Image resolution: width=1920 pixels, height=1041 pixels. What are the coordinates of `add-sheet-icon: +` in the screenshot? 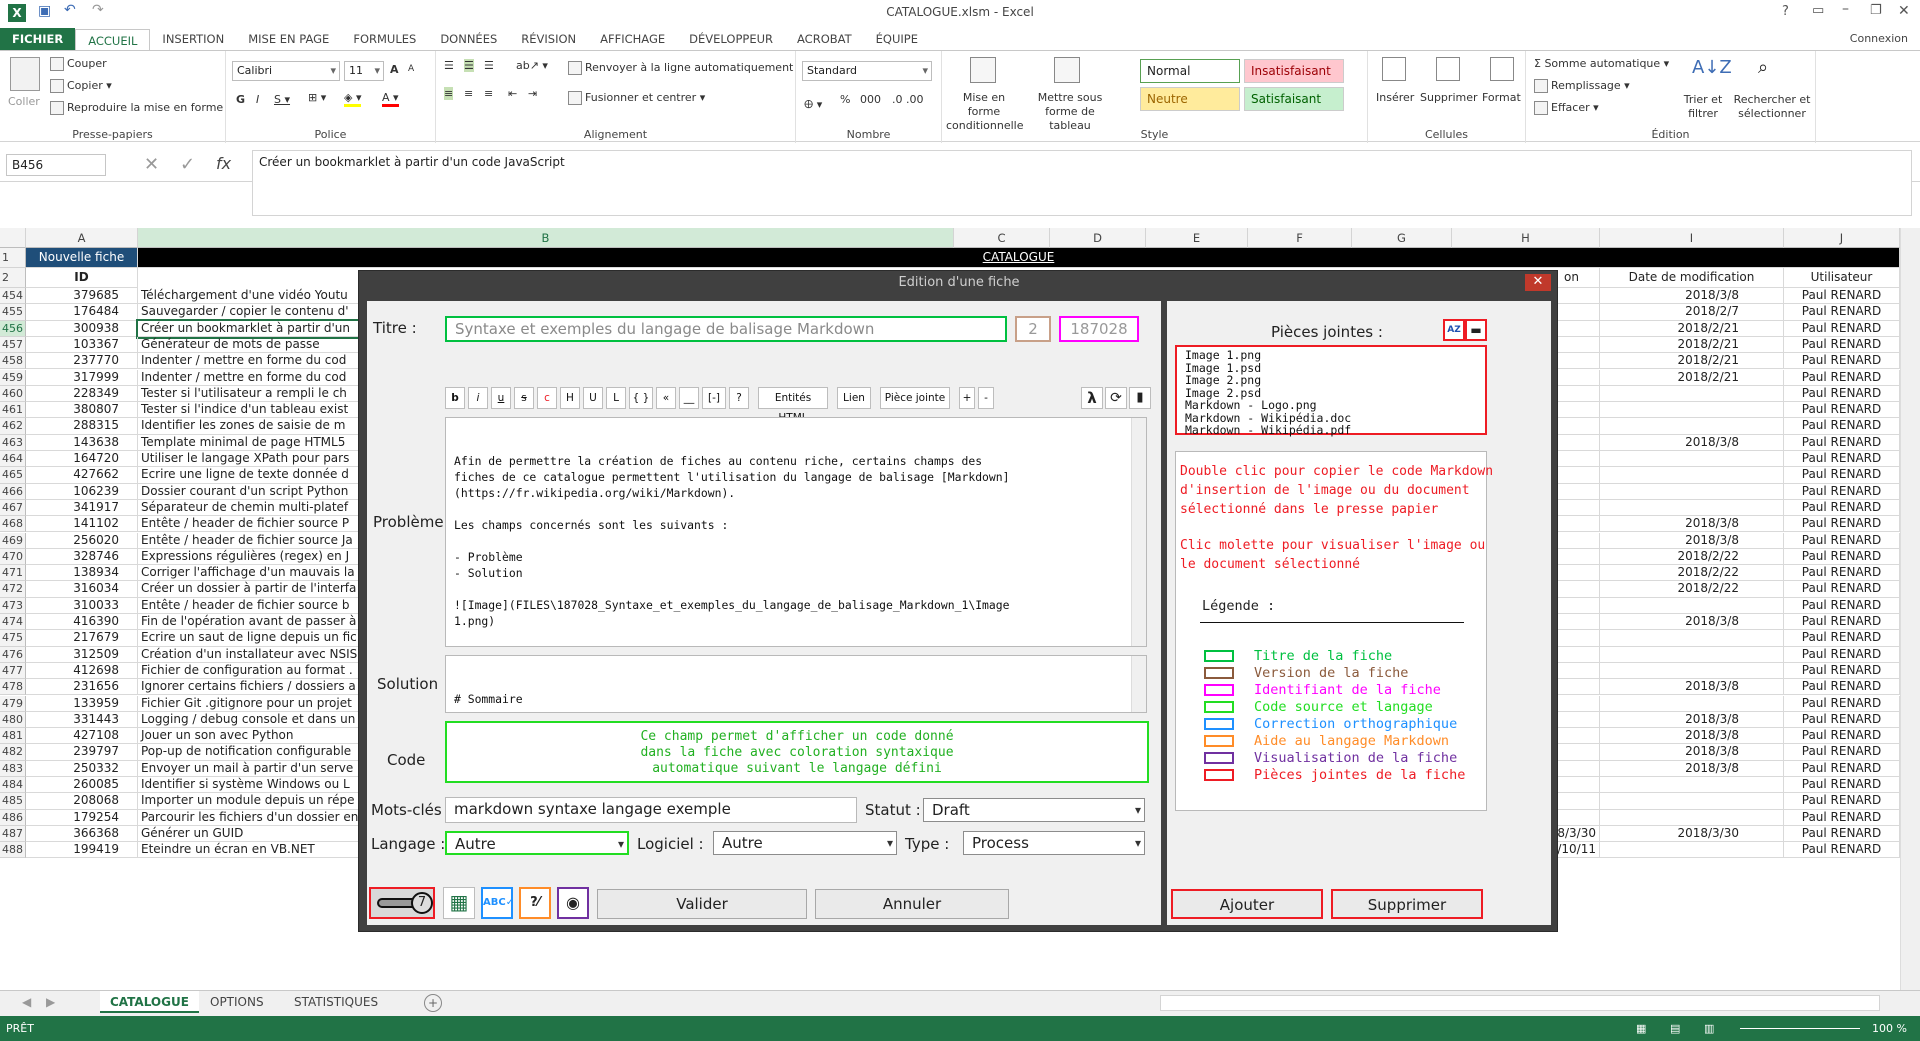 It's located at (433, 1003).